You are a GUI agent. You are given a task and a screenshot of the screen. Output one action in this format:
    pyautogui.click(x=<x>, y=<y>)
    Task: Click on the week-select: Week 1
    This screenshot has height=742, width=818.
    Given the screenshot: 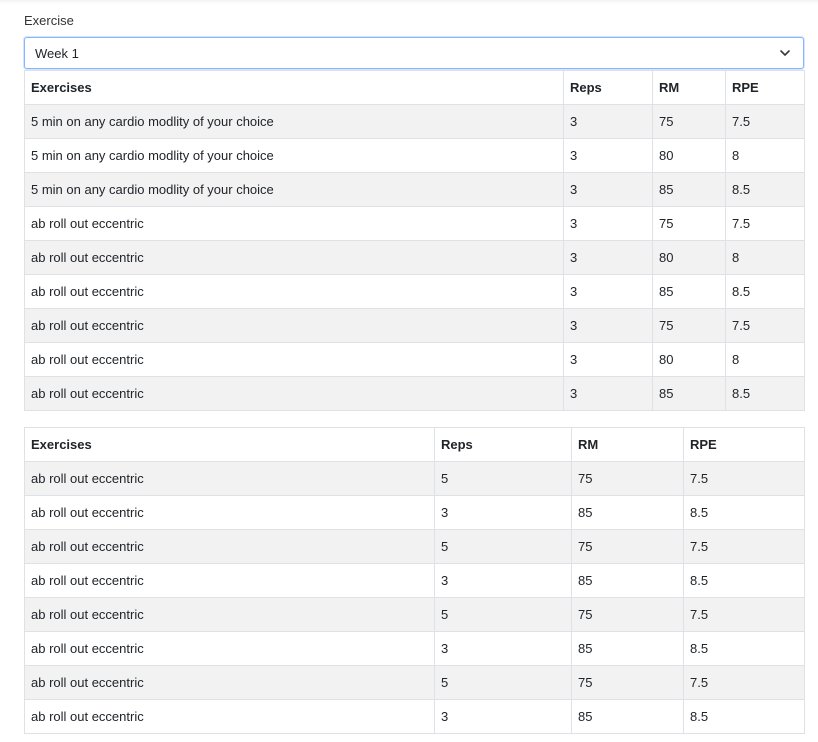 What is the action you would take?
    pyautogui.click(x=414, y=53)
    